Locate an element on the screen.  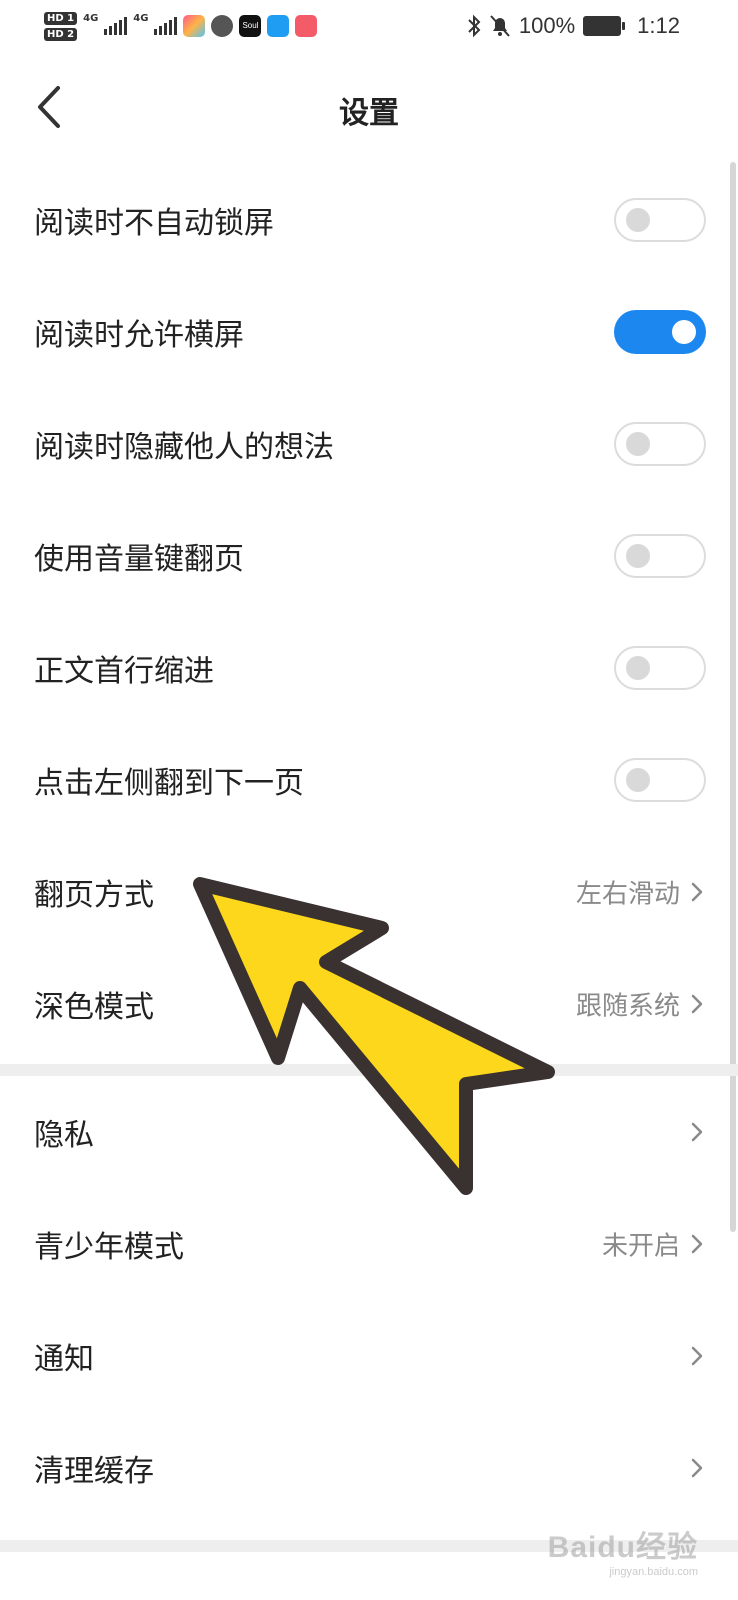
setting-row-allow-landscape: 阅读时允许横屏 is located at coordinates (369, 332).